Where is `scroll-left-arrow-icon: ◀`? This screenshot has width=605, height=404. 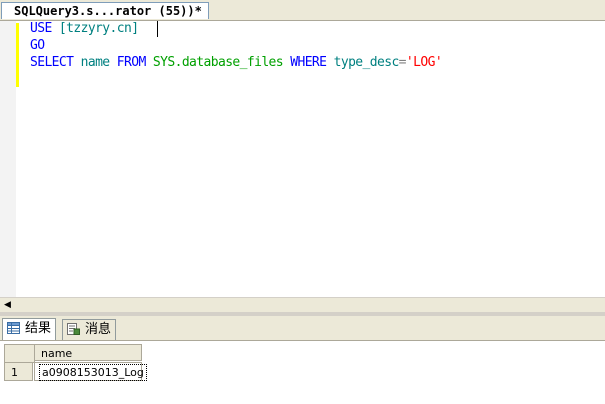 scroll-left-arrow-icon: ◀ is located at coordinates (7, 305).